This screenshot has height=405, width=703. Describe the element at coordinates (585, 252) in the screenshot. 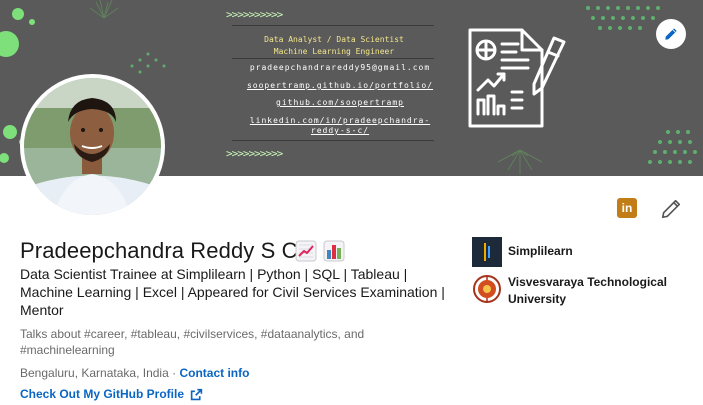

I see `org-simplilearn: Simplilearn` at that location.